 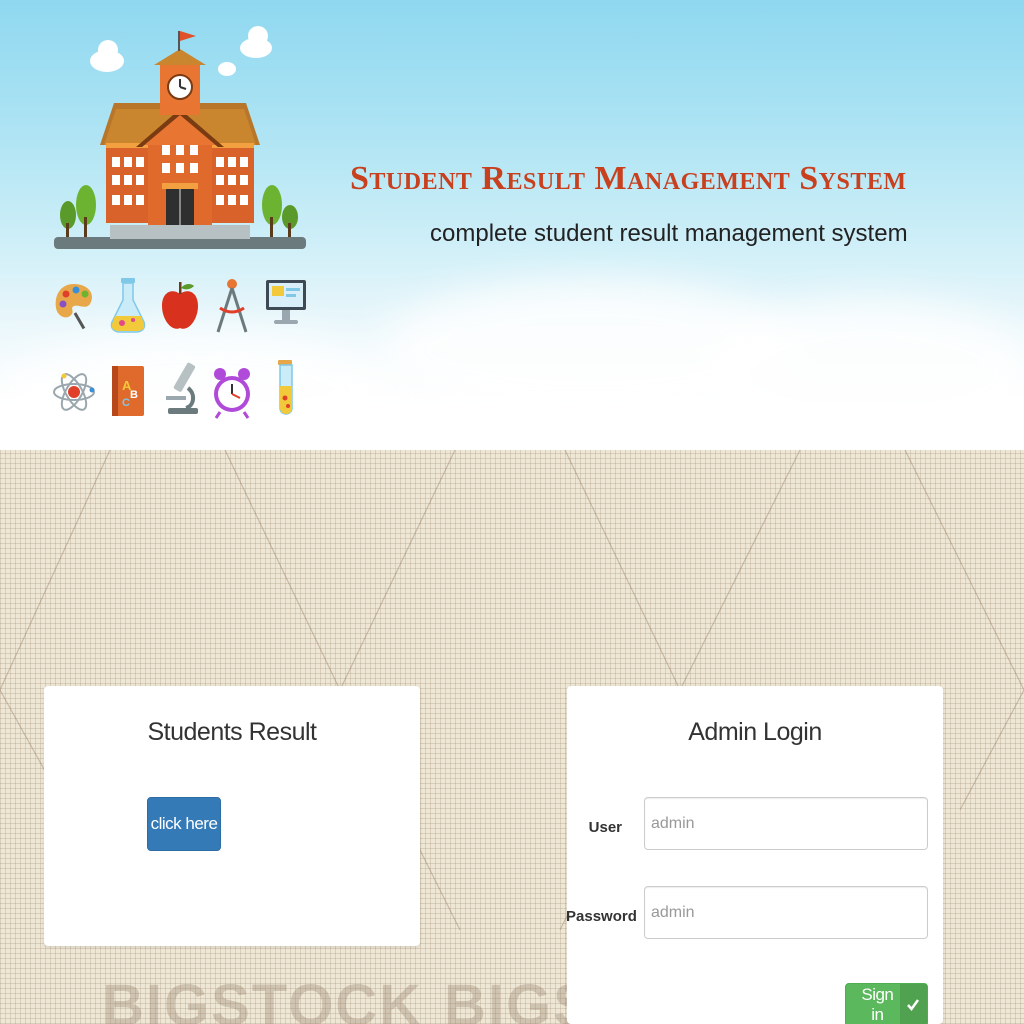 I want to click on palette-icon, so click(x=74, y=307).